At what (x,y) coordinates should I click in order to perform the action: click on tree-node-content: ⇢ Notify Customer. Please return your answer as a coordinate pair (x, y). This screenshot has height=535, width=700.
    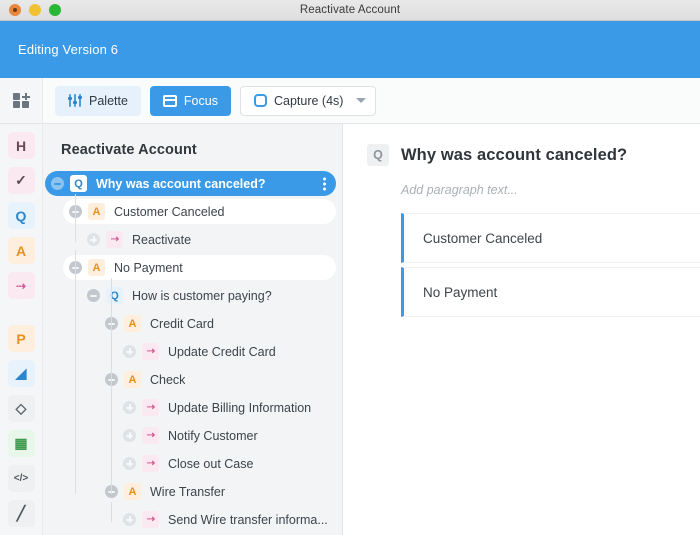
    Looking at the image, I should click on (192, 435).